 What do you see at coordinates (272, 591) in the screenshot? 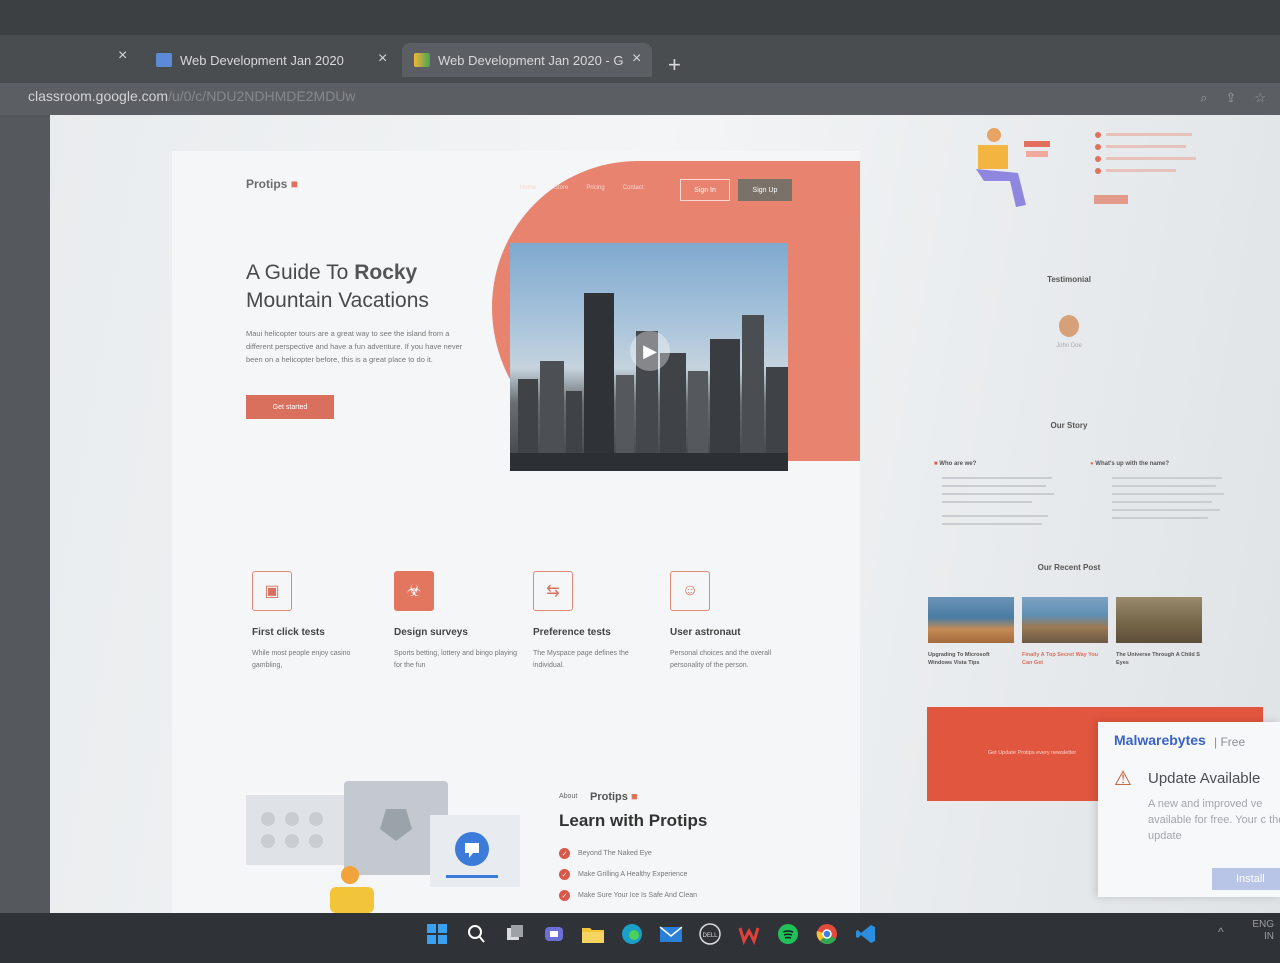
I see `first-click-icon: ▣` at bounding box center [272, 591].